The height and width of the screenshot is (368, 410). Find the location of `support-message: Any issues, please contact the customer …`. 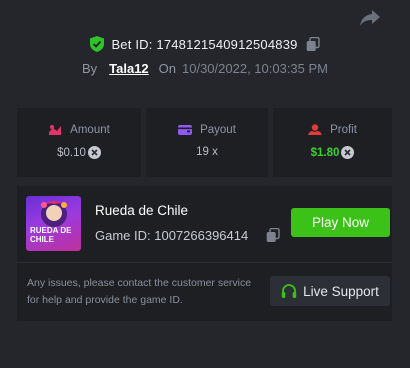

support-message: Any issues, please contact the customer … is located at coordinates (139, 291).